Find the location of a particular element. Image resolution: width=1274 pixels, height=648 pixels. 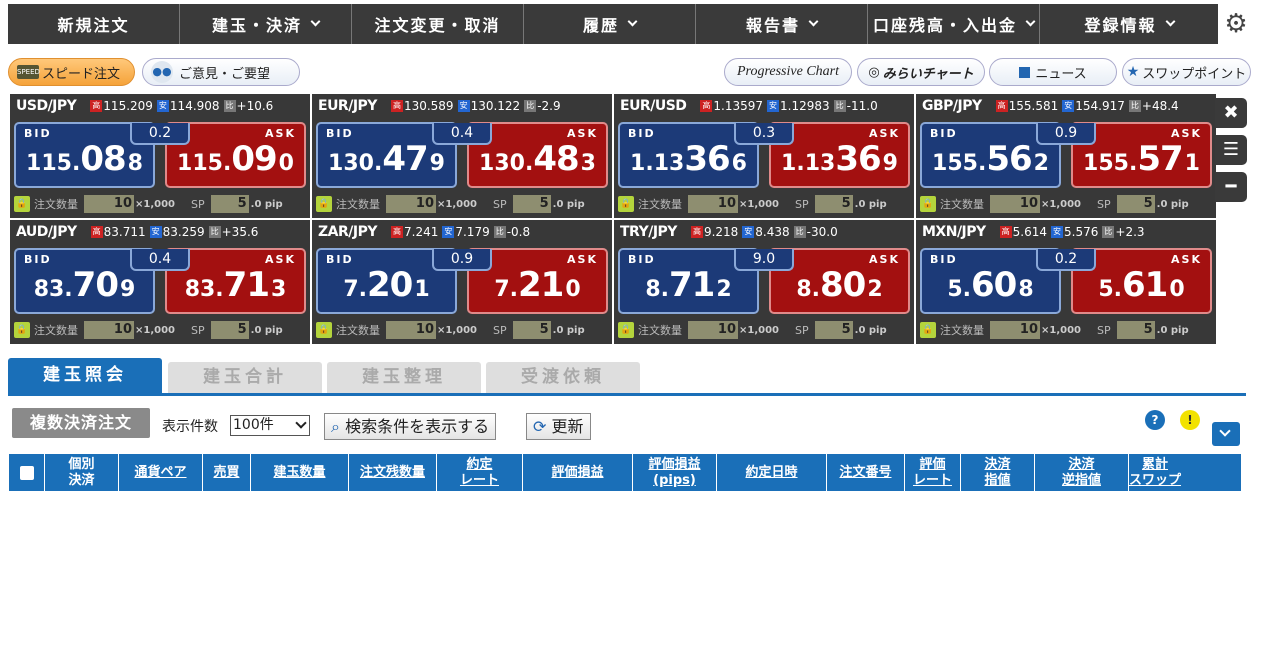

help-icon: ? is located at coordinates (1155, 420).